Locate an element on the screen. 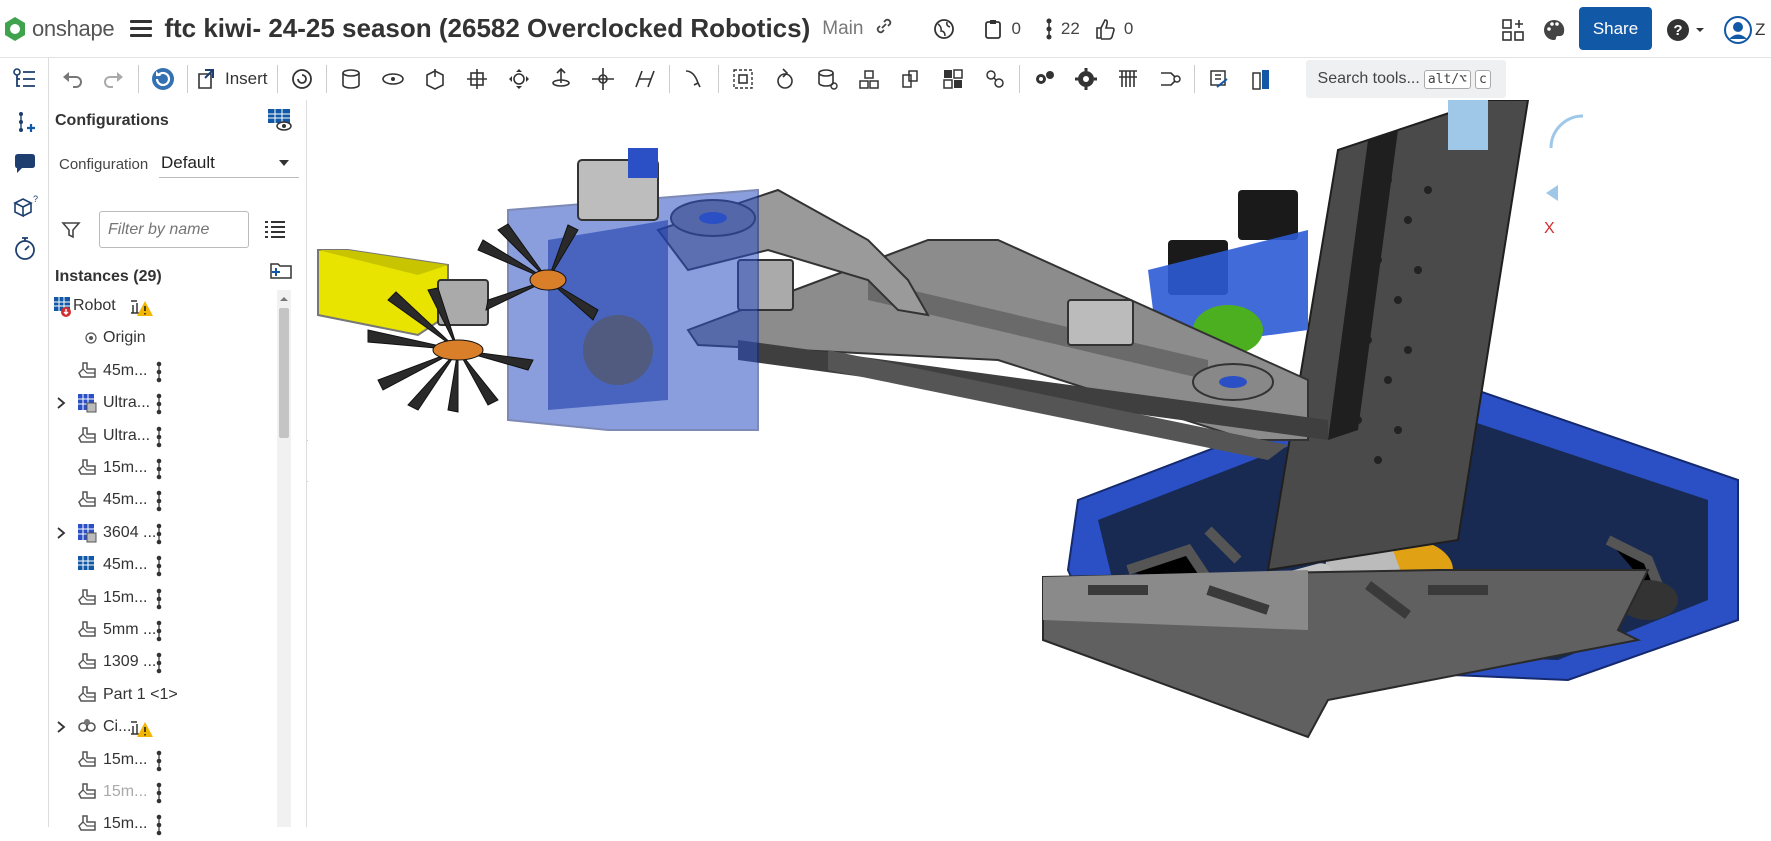 The image size is (1771, 841). tangent-mate-icon is located at coordinates (645, 79).